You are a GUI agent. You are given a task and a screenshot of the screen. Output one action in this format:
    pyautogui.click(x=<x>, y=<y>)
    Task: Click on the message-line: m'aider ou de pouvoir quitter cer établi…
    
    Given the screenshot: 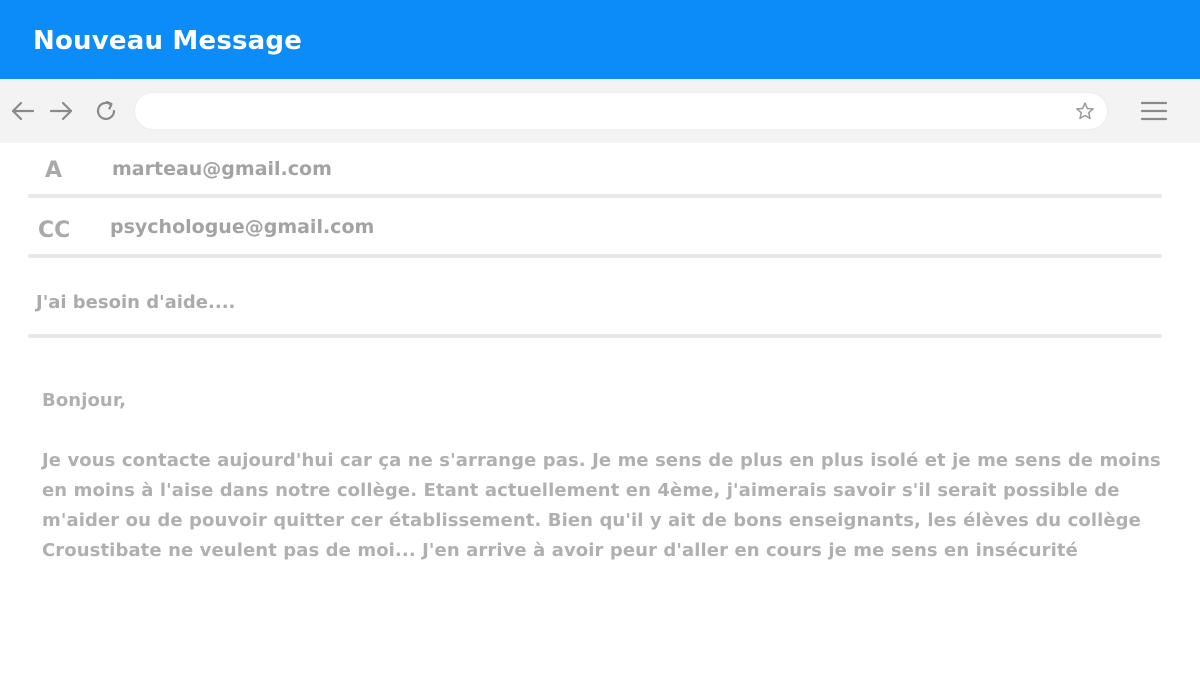 What is the action you would take?
    pyautogui.click(x=591, y=520)
    